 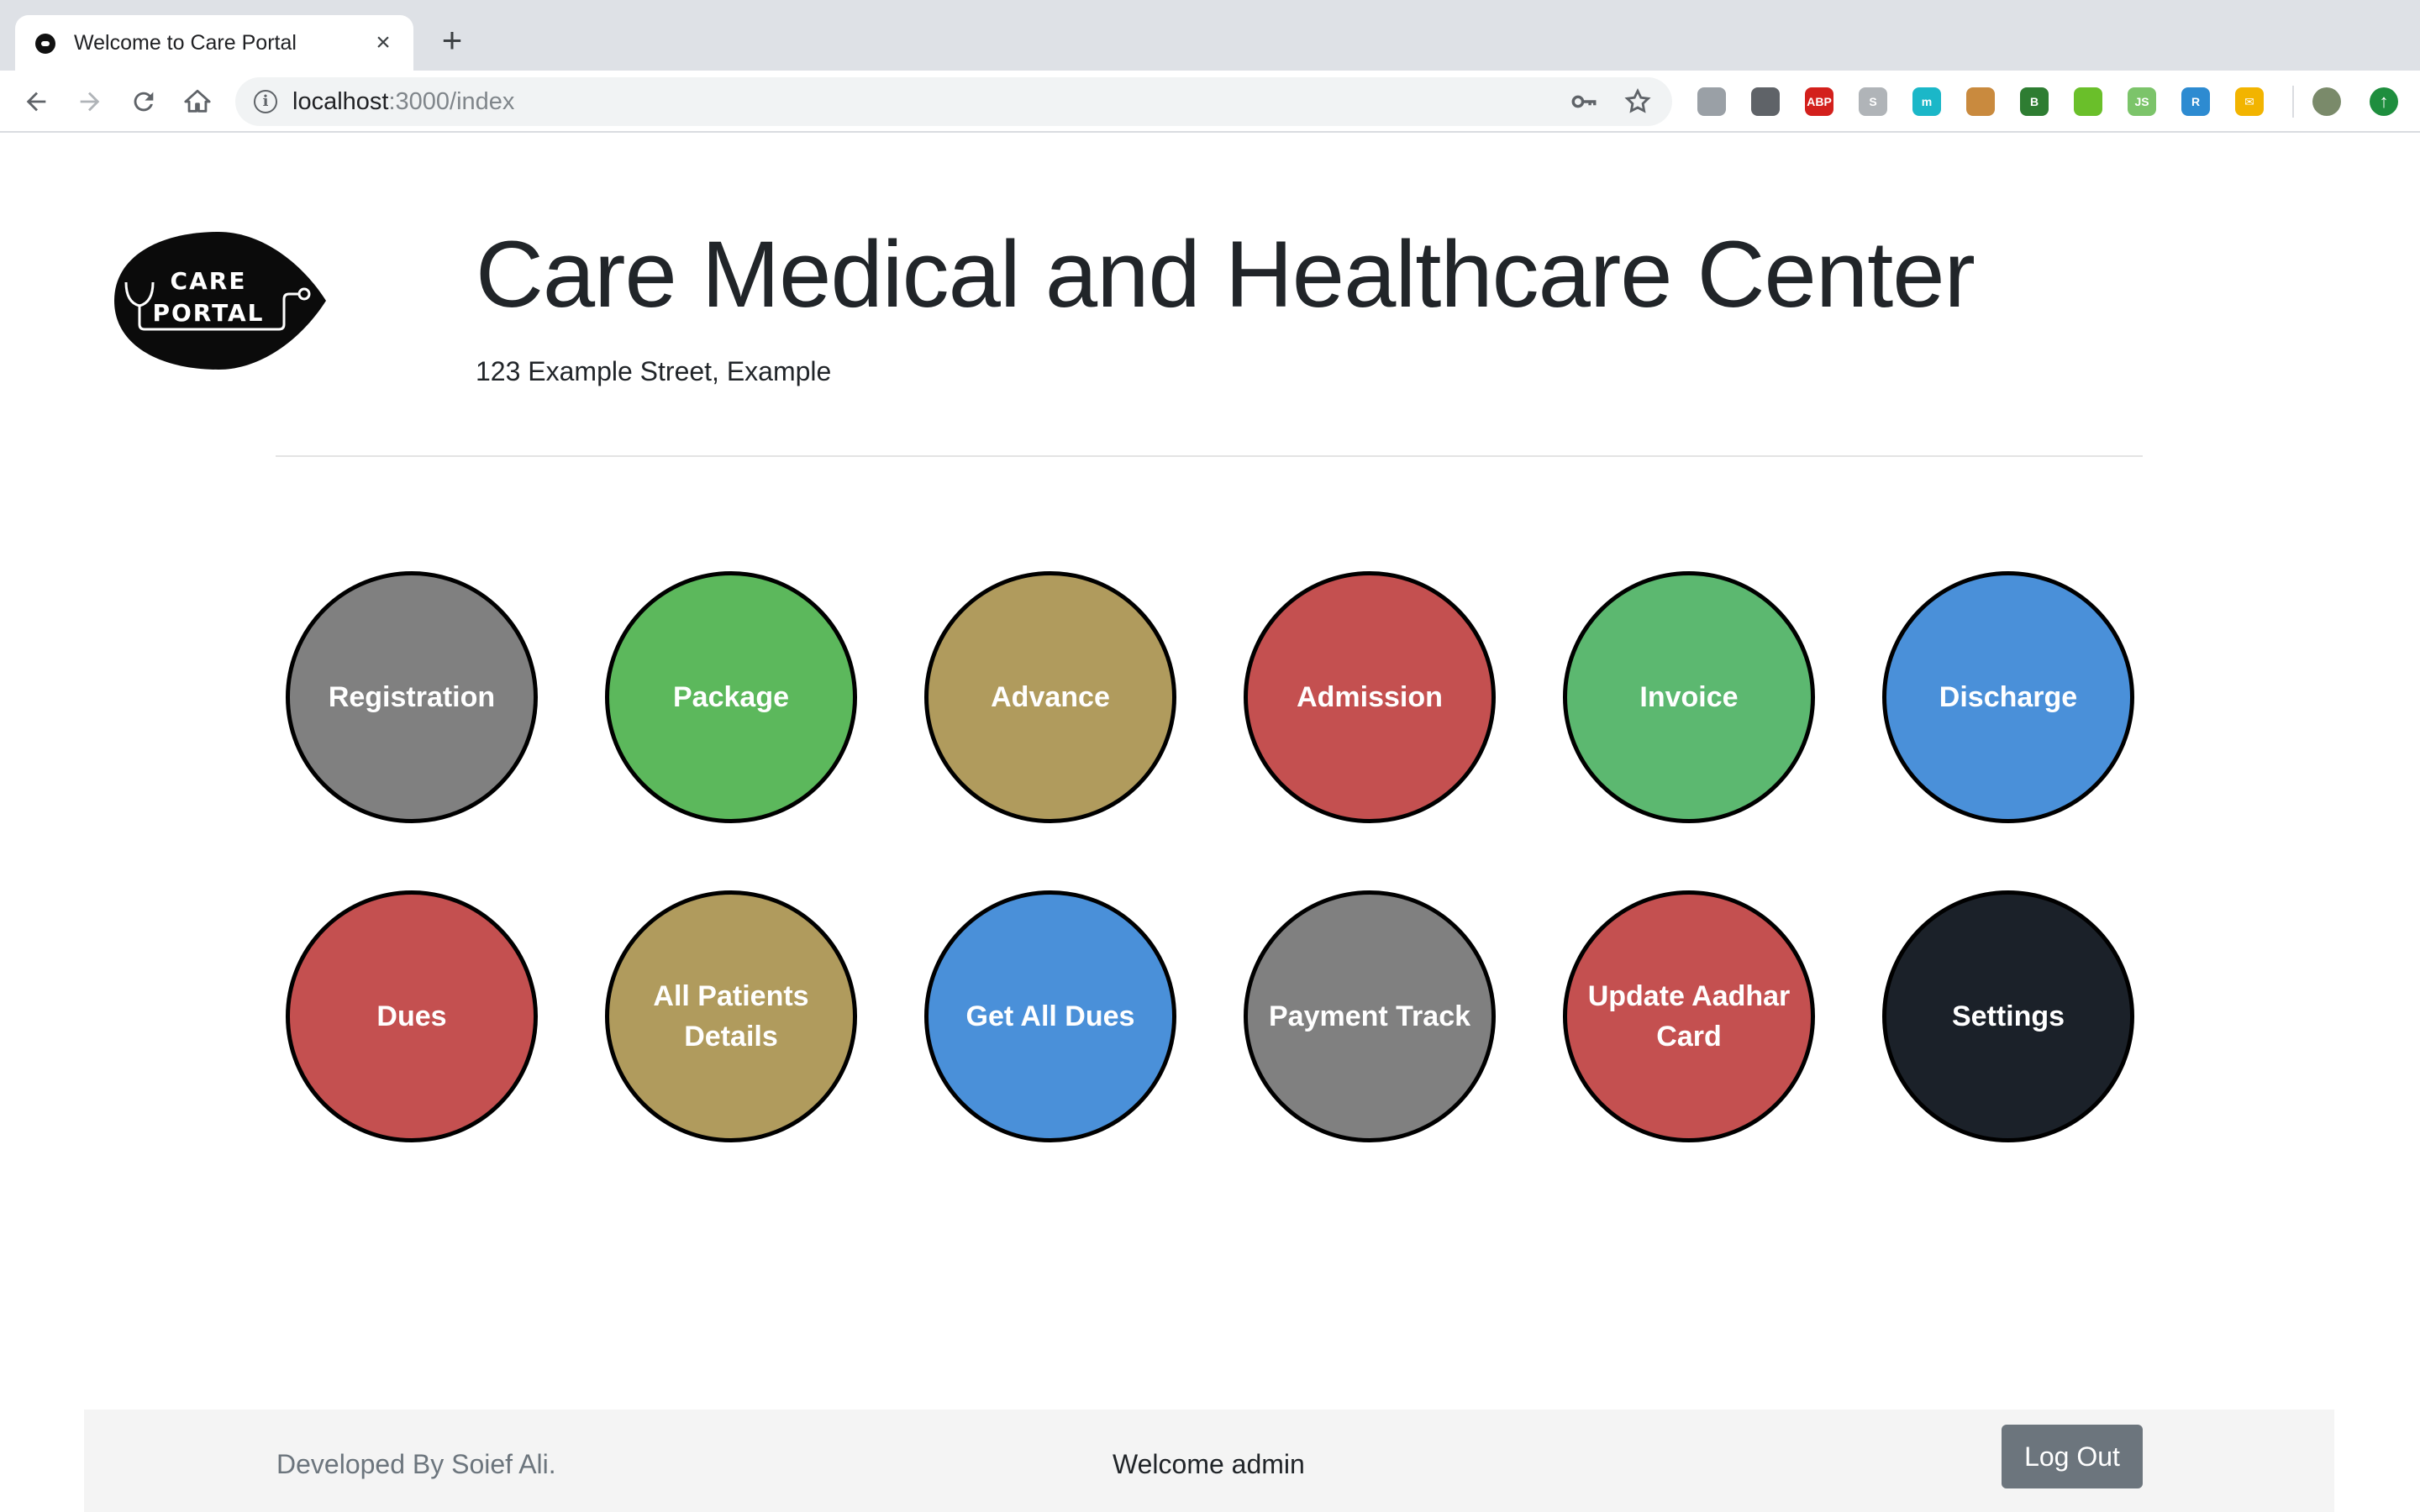 What do you see at coordinates (1584, 101) in the screenshot?
I see `key-icon` at bounding box center [1584, 101].